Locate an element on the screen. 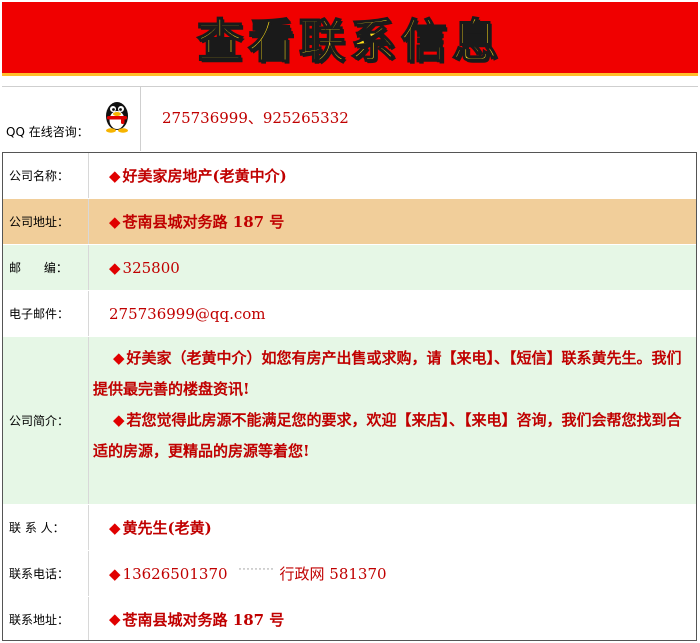 This screenshot has width=700, height=643. contact-phone-number: 13626501370 is located at coordinates (175, 574).